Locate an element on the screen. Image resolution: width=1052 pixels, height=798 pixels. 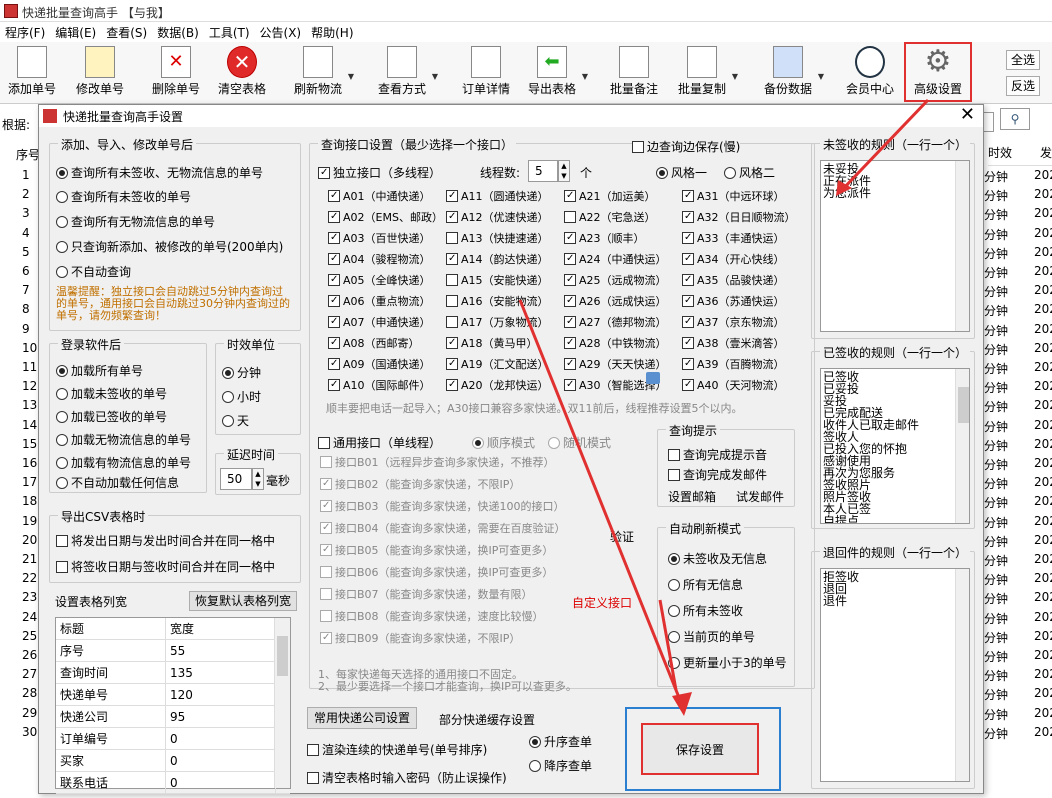
arrow-head is located at coordinates (682, 704).